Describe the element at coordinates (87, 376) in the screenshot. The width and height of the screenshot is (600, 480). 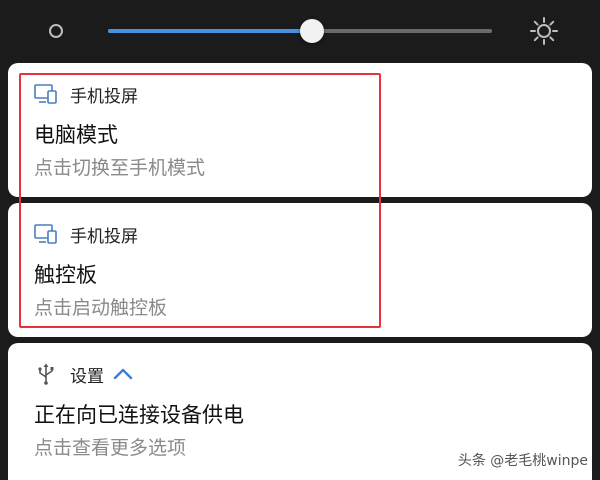
I see `app-name: 设置` at that location.